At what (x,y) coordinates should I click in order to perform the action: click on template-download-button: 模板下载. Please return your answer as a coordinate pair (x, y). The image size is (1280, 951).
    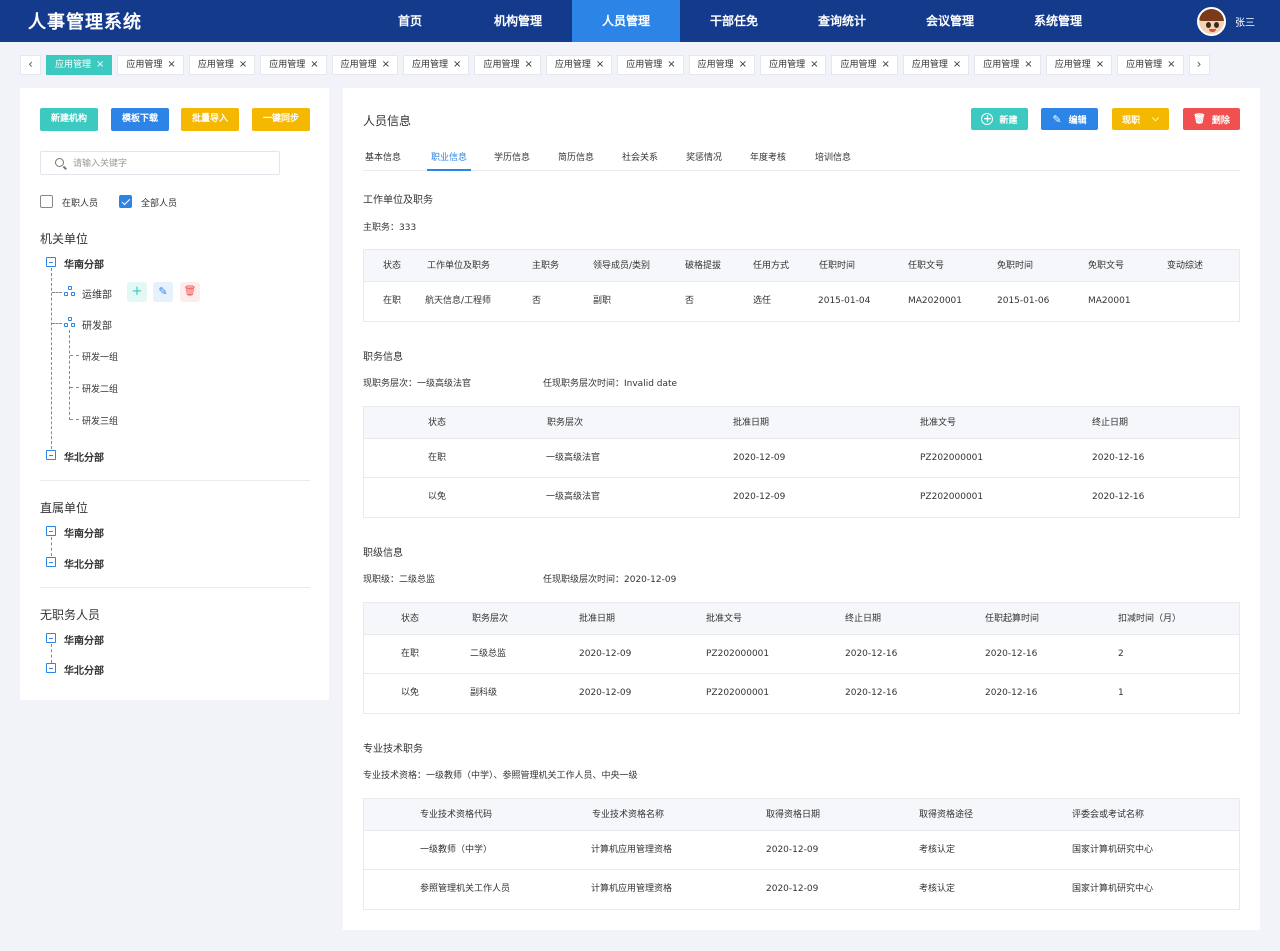
    Looking at the image, I should click on (140, 119).